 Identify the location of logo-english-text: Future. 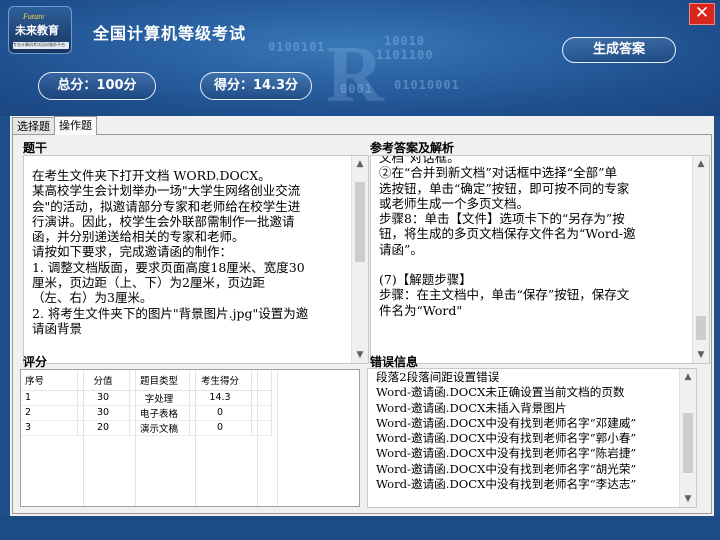
(34, 16).